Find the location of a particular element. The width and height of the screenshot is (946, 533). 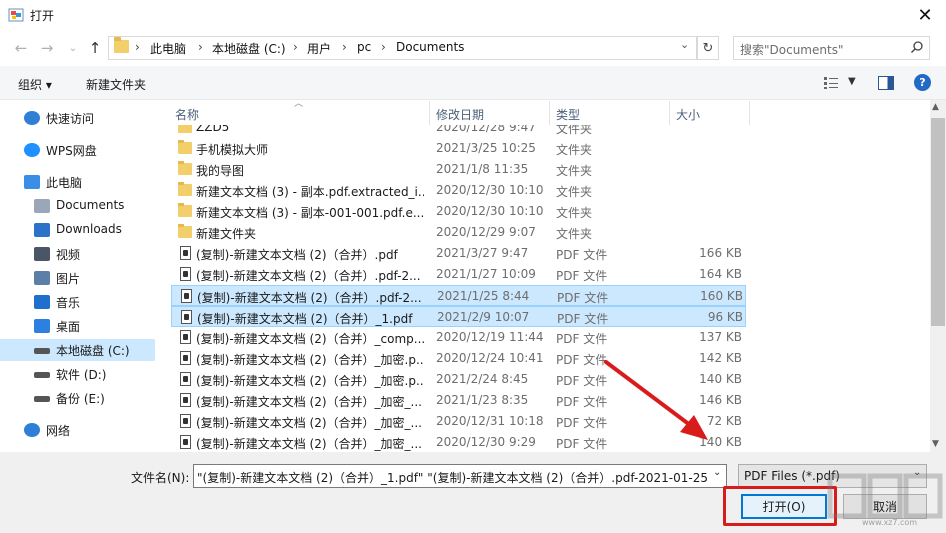

picture-icon is located at coordinates (42, 278).